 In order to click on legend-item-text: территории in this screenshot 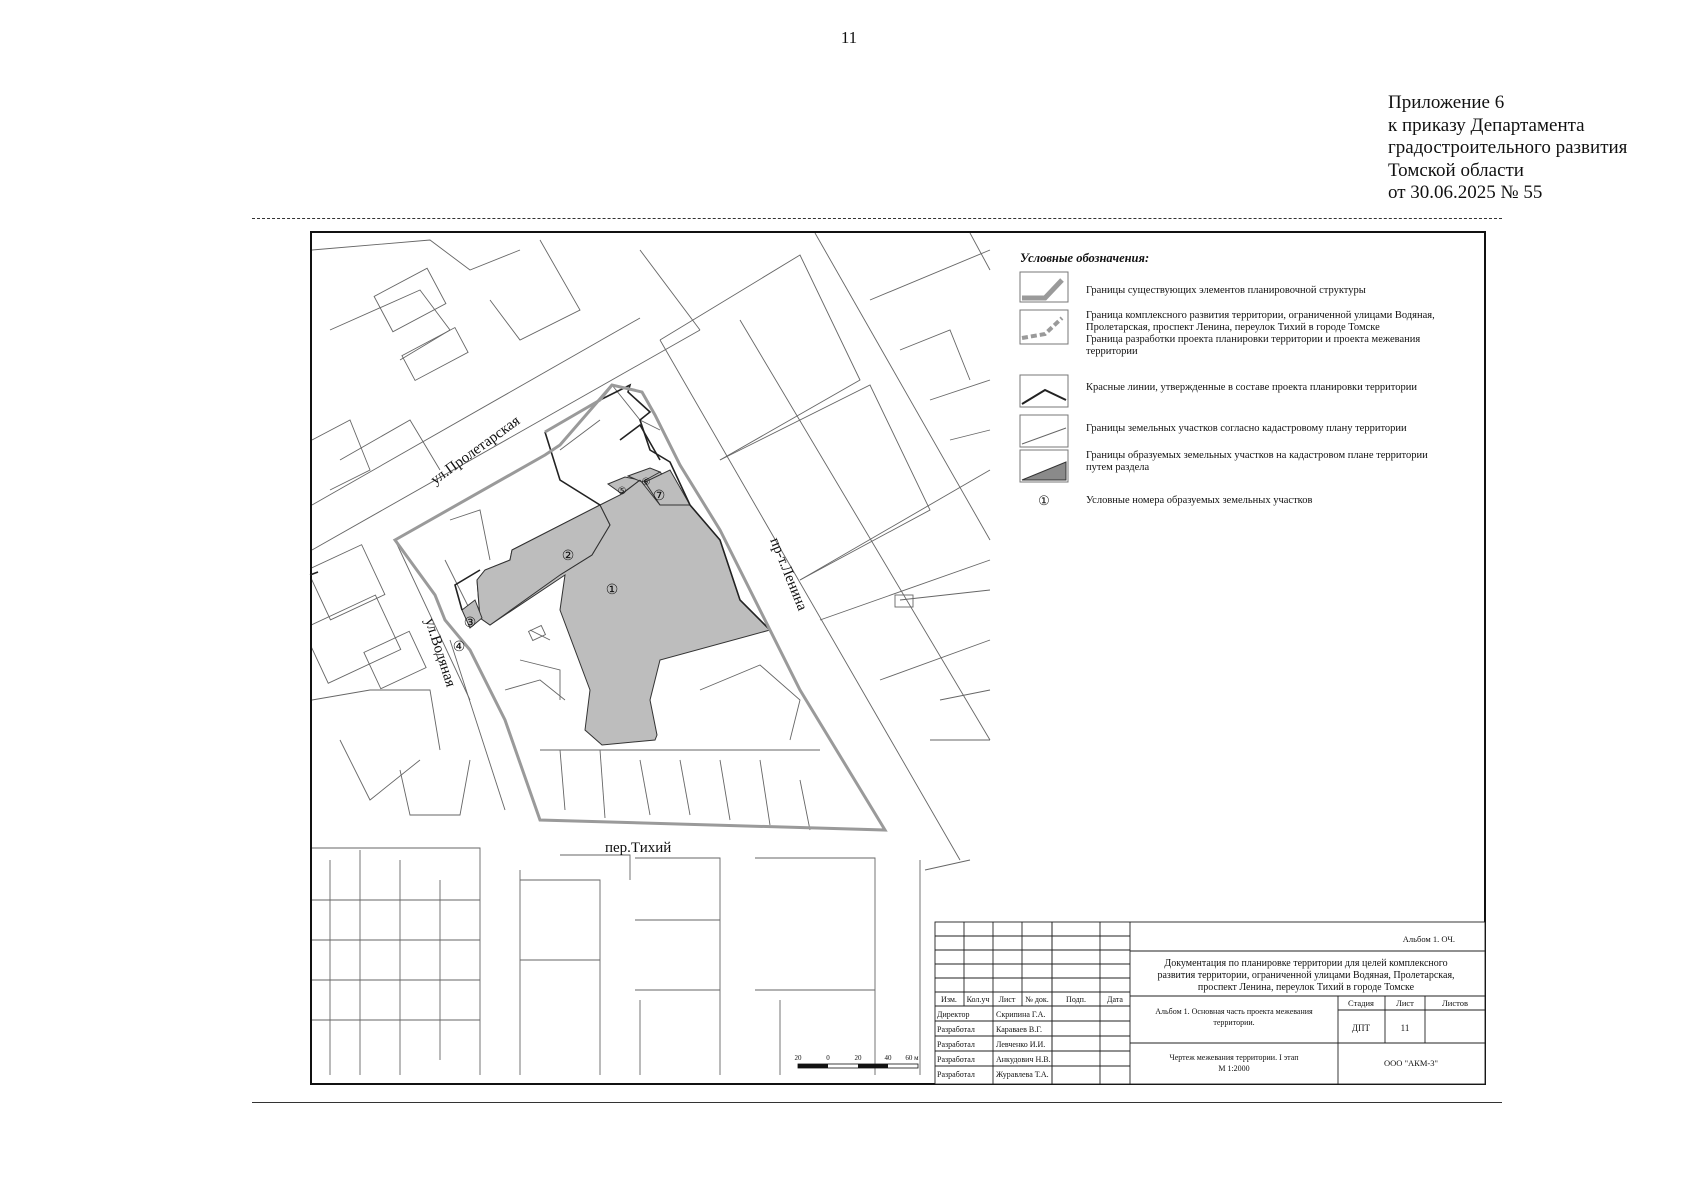, I will do `click(1112, 351)`.